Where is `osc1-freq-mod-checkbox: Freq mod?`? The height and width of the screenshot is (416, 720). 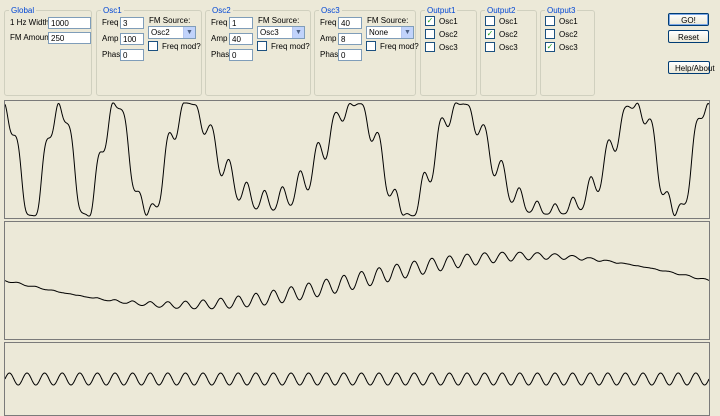 osc1-freq-mod-checkbox: Freq mod? is located at coordinates (174, 46).